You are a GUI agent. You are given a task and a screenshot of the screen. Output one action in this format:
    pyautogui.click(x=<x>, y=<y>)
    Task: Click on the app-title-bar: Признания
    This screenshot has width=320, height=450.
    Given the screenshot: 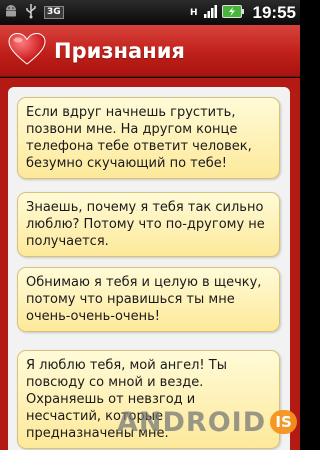 What is the action you would take?
    pyautogui.click(x=150, y=51)
    